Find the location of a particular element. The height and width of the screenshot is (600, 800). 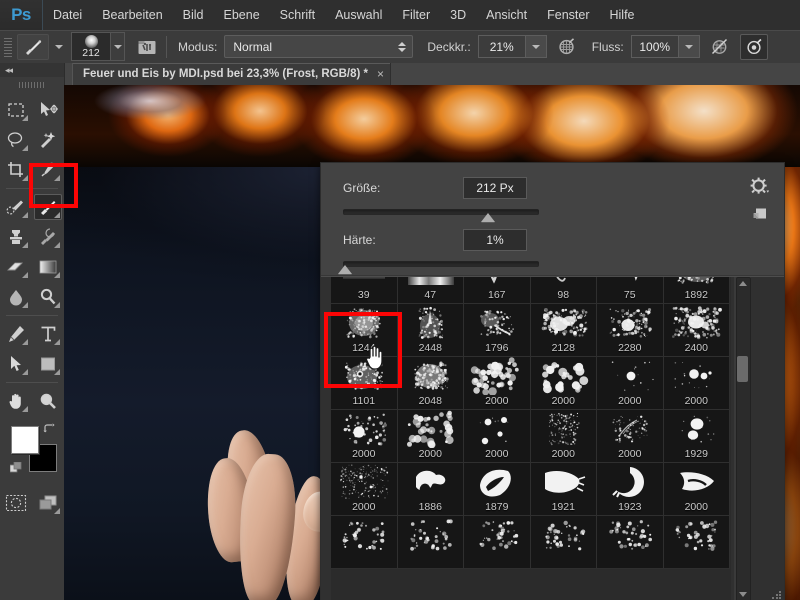

opacity-chevron-down-icon is located at coordinates (535, 46).